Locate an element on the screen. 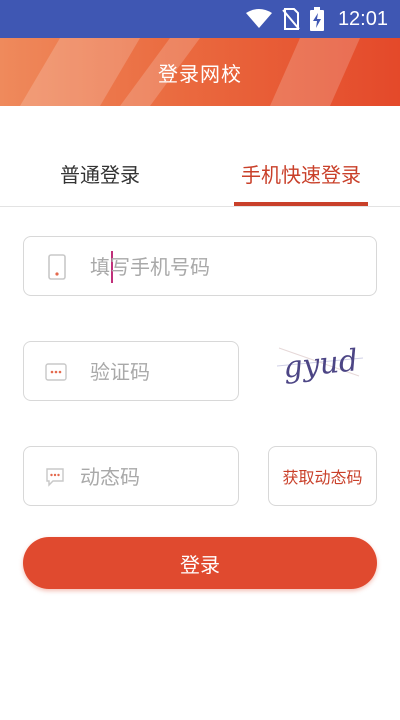 The image size is (400, 720). sms-code-input is located at coordinates (155, 477).